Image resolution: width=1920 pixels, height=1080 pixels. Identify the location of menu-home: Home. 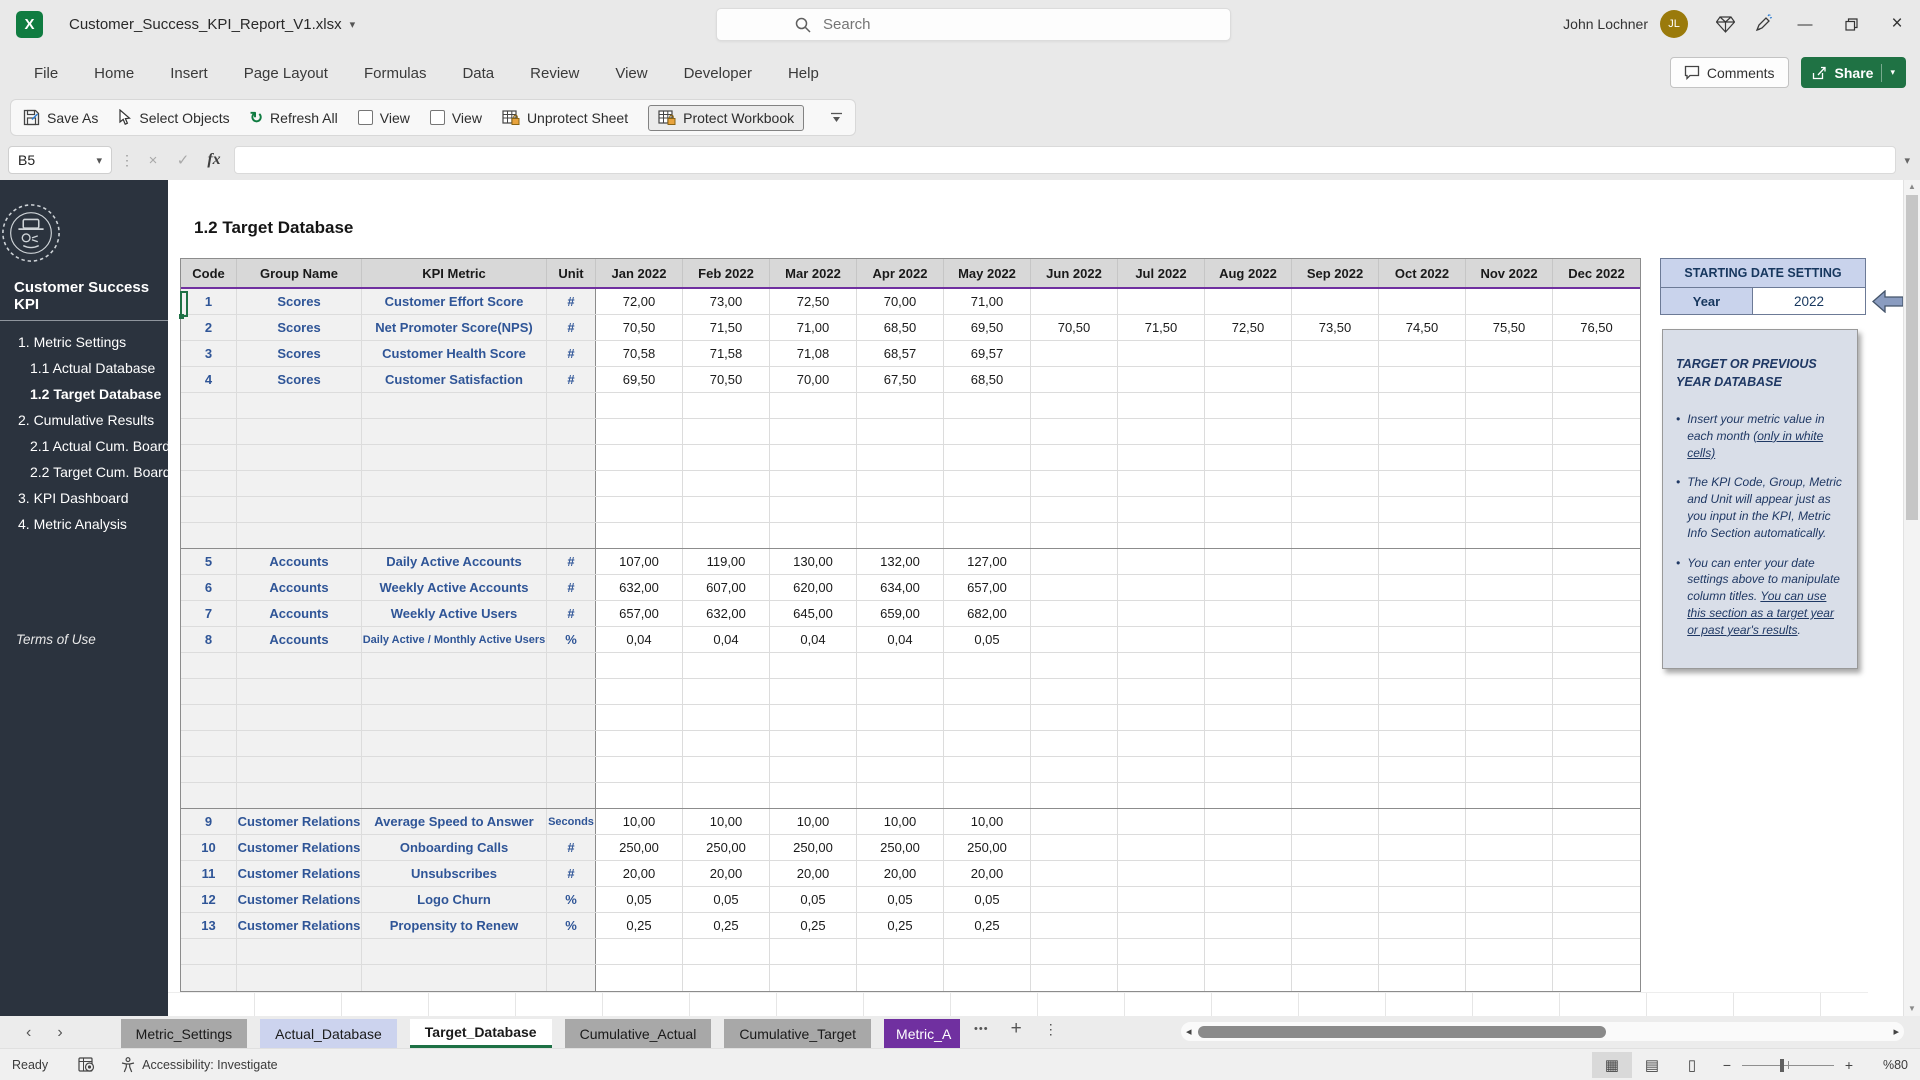
(114, 73).